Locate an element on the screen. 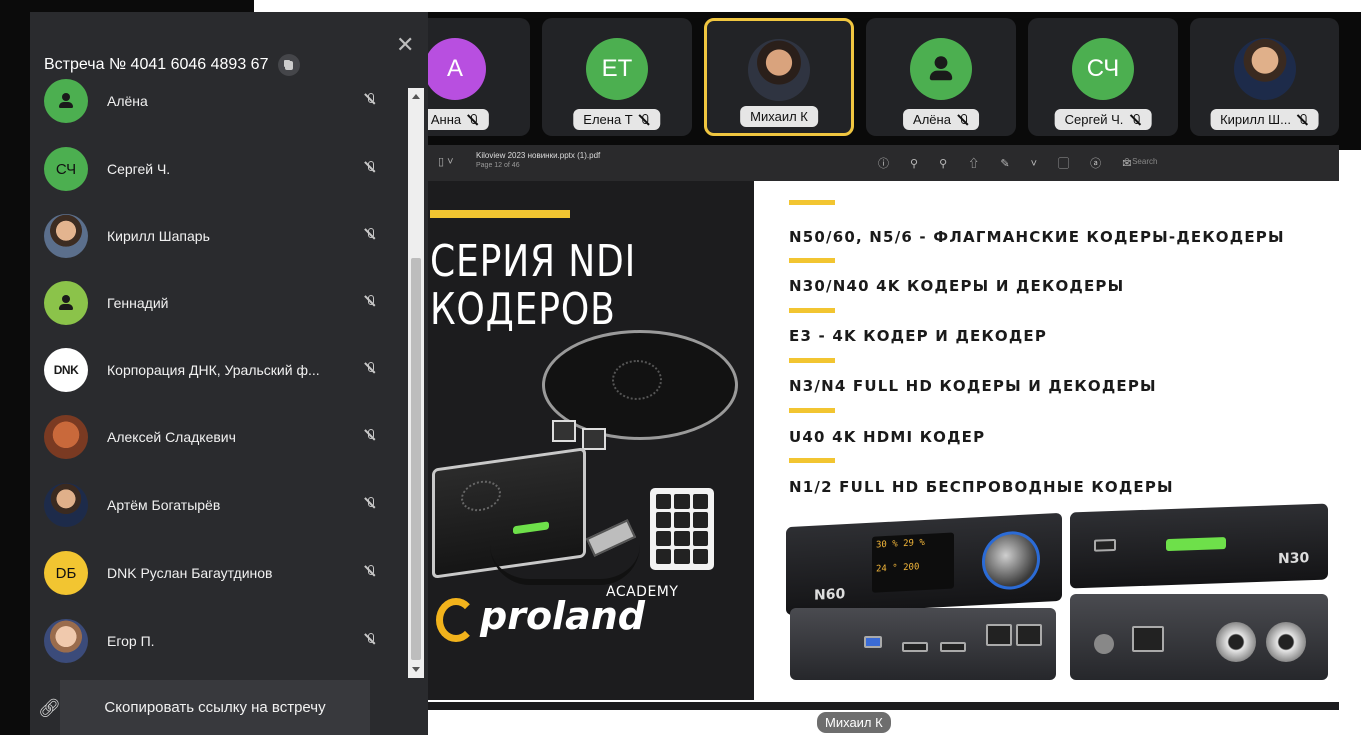  avatar: А is located at coordinates (455, 69).